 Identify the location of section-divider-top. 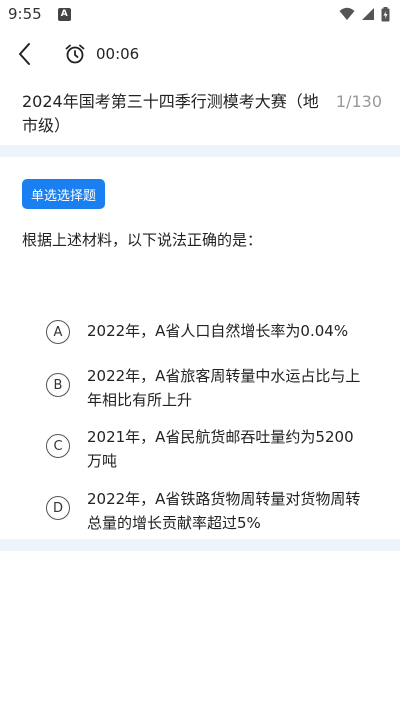
(200, 151).